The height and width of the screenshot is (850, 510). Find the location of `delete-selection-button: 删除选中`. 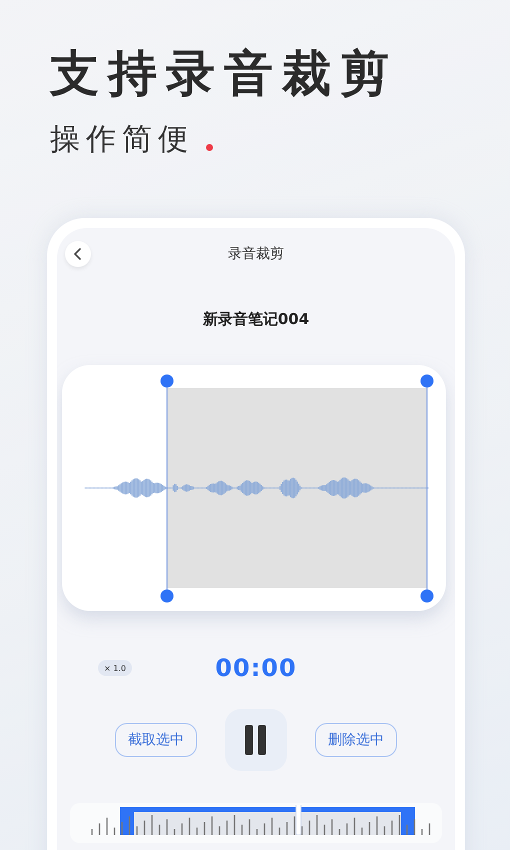

delete-selection-button: 删除选中 is located at coordinates (356, 740).